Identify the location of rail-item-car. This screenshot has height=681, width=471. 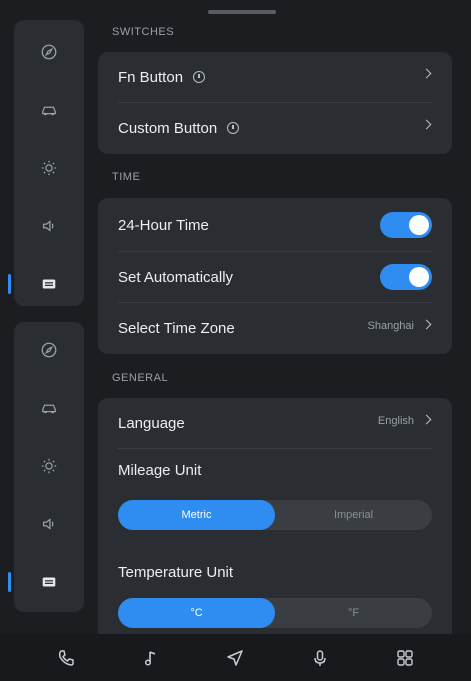
(49, 110).